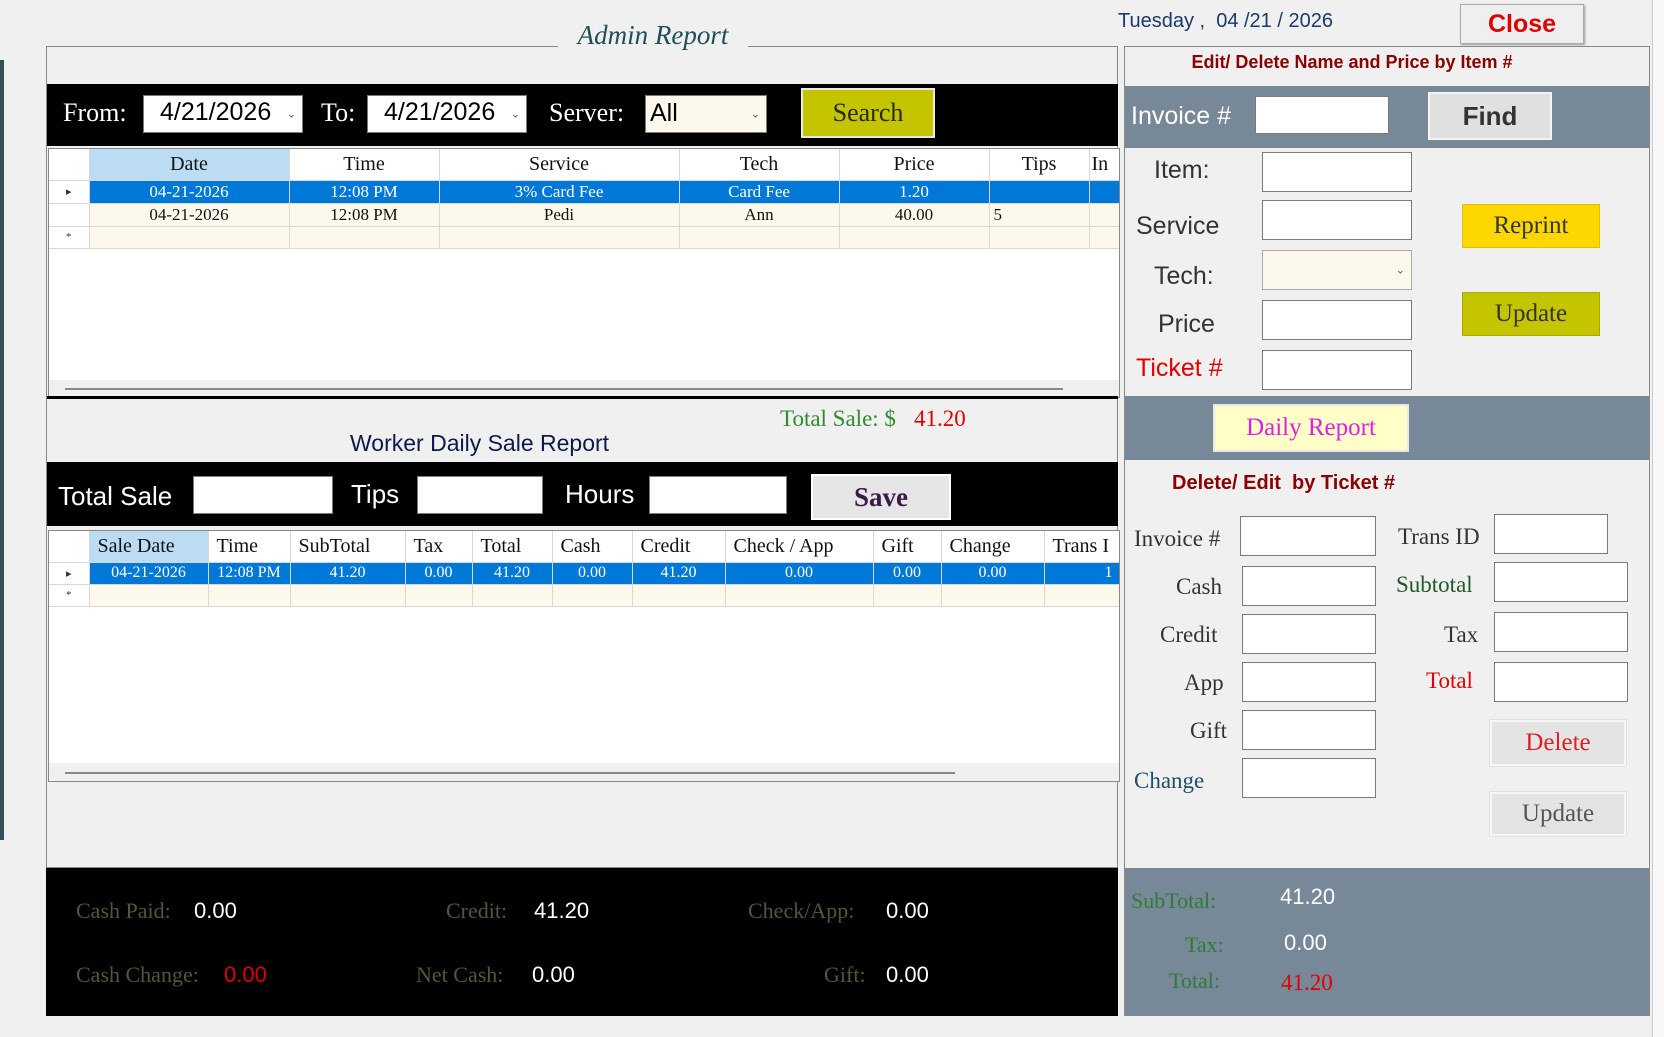 This screenshot has height=1037, width=1664. I want to click on cell-credit: 41.20, so click(679, 573).